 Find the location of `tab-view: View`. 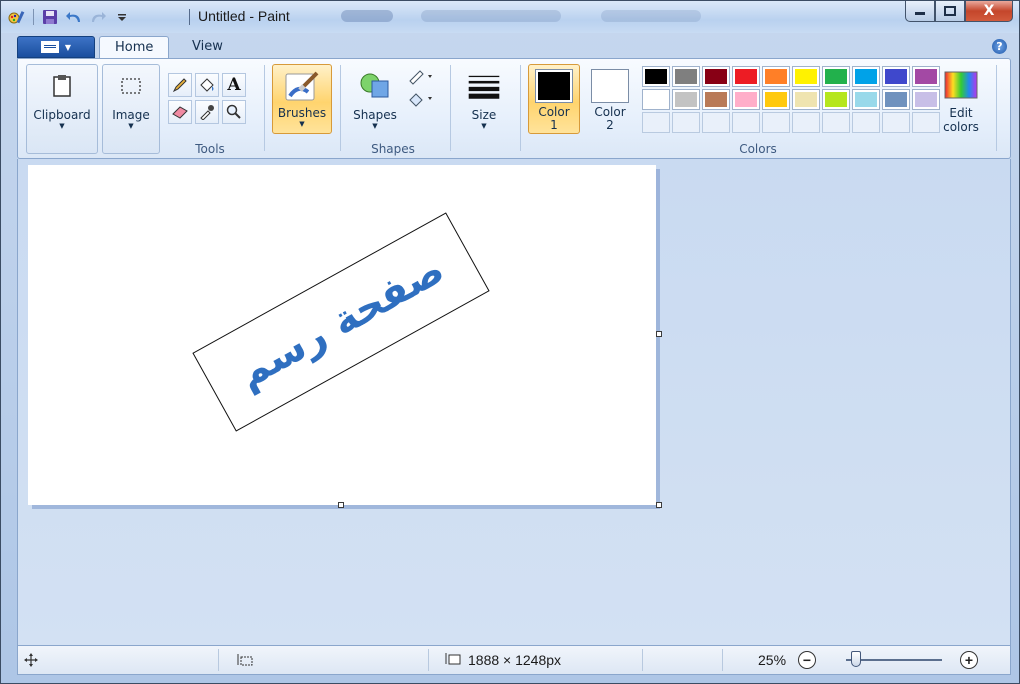

tab-view: View is located at coordinates (207, 47).